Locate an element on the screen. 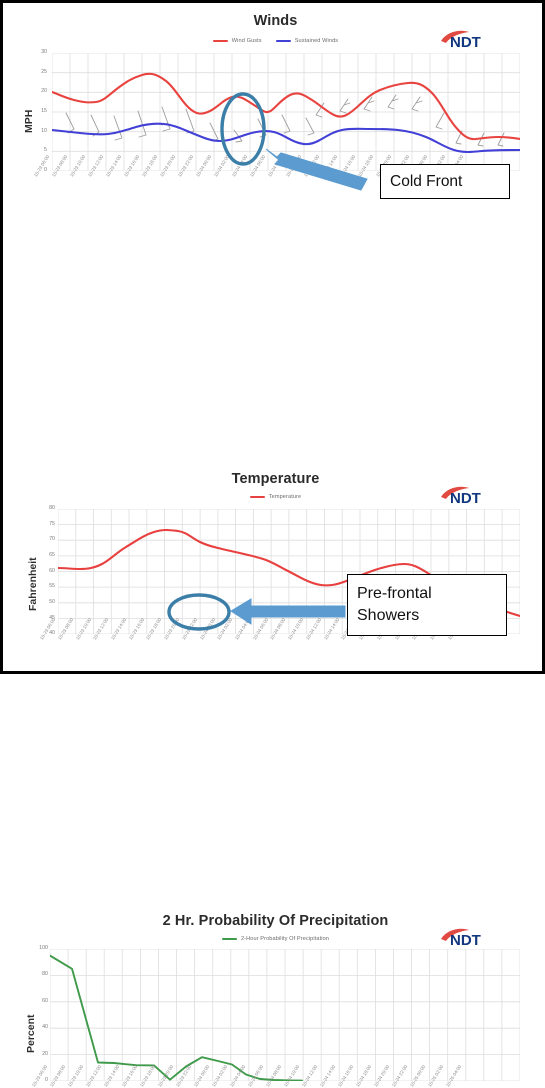  winds-ytick-5: 5 is located at coordinates (45, 150).